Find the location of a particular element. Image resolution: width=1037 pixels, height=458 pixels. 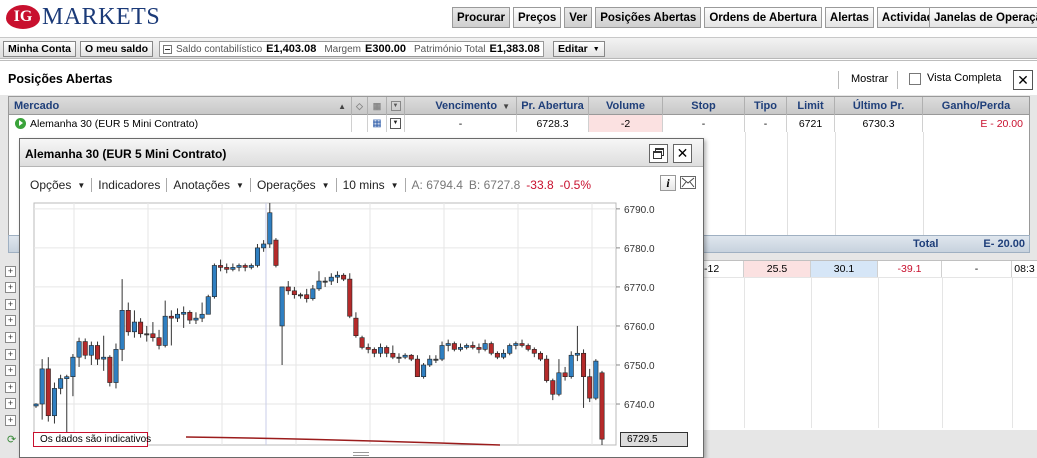

restore-window-button is located at coordinates (658, 153).